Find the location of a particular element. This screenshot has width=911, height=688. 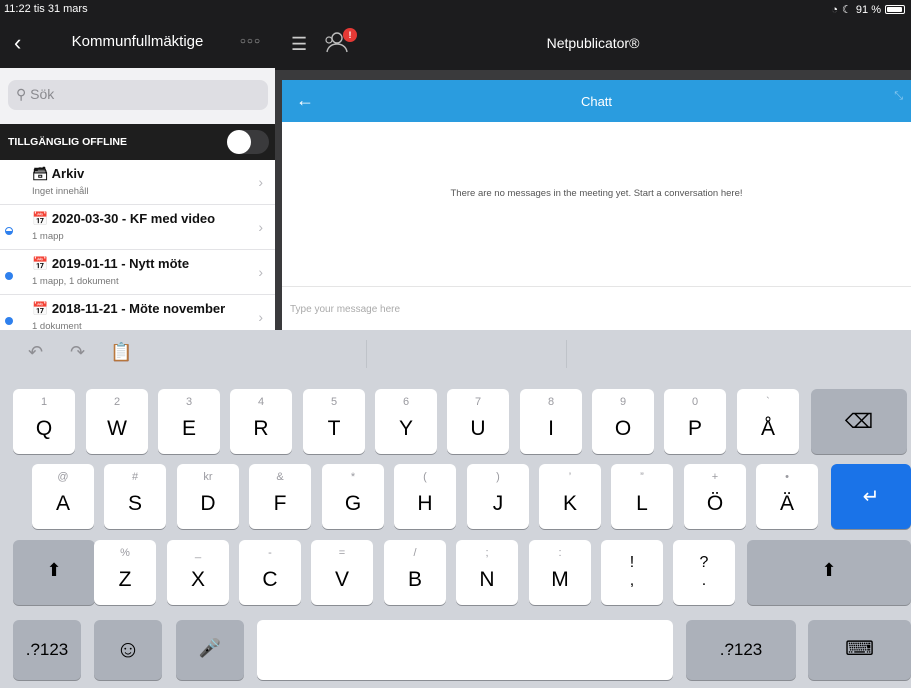

delete-key: ⌫ is located at coordinates (859, 421).